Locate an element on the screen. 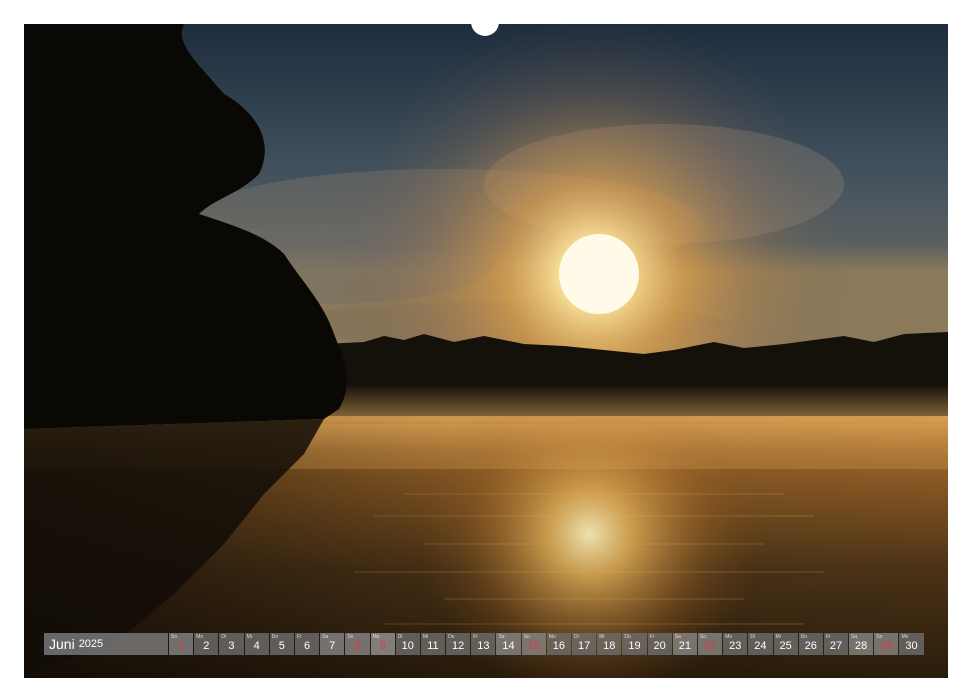  day-cell: Mo 23 is located at coordinates (735, 644).